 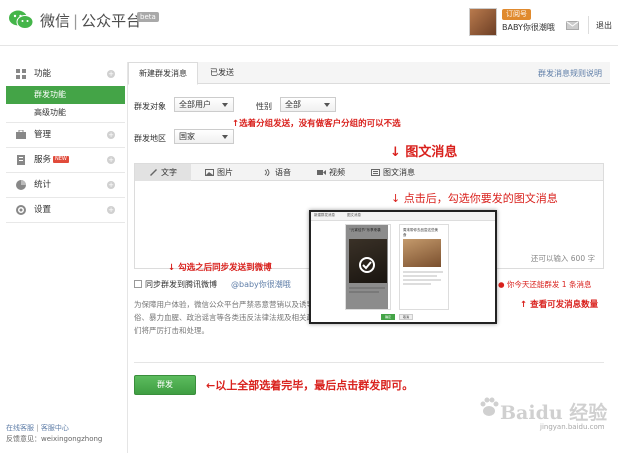 I want to click on sidebar-item-mass-send: 群发功能, so click(x=65, y=95).